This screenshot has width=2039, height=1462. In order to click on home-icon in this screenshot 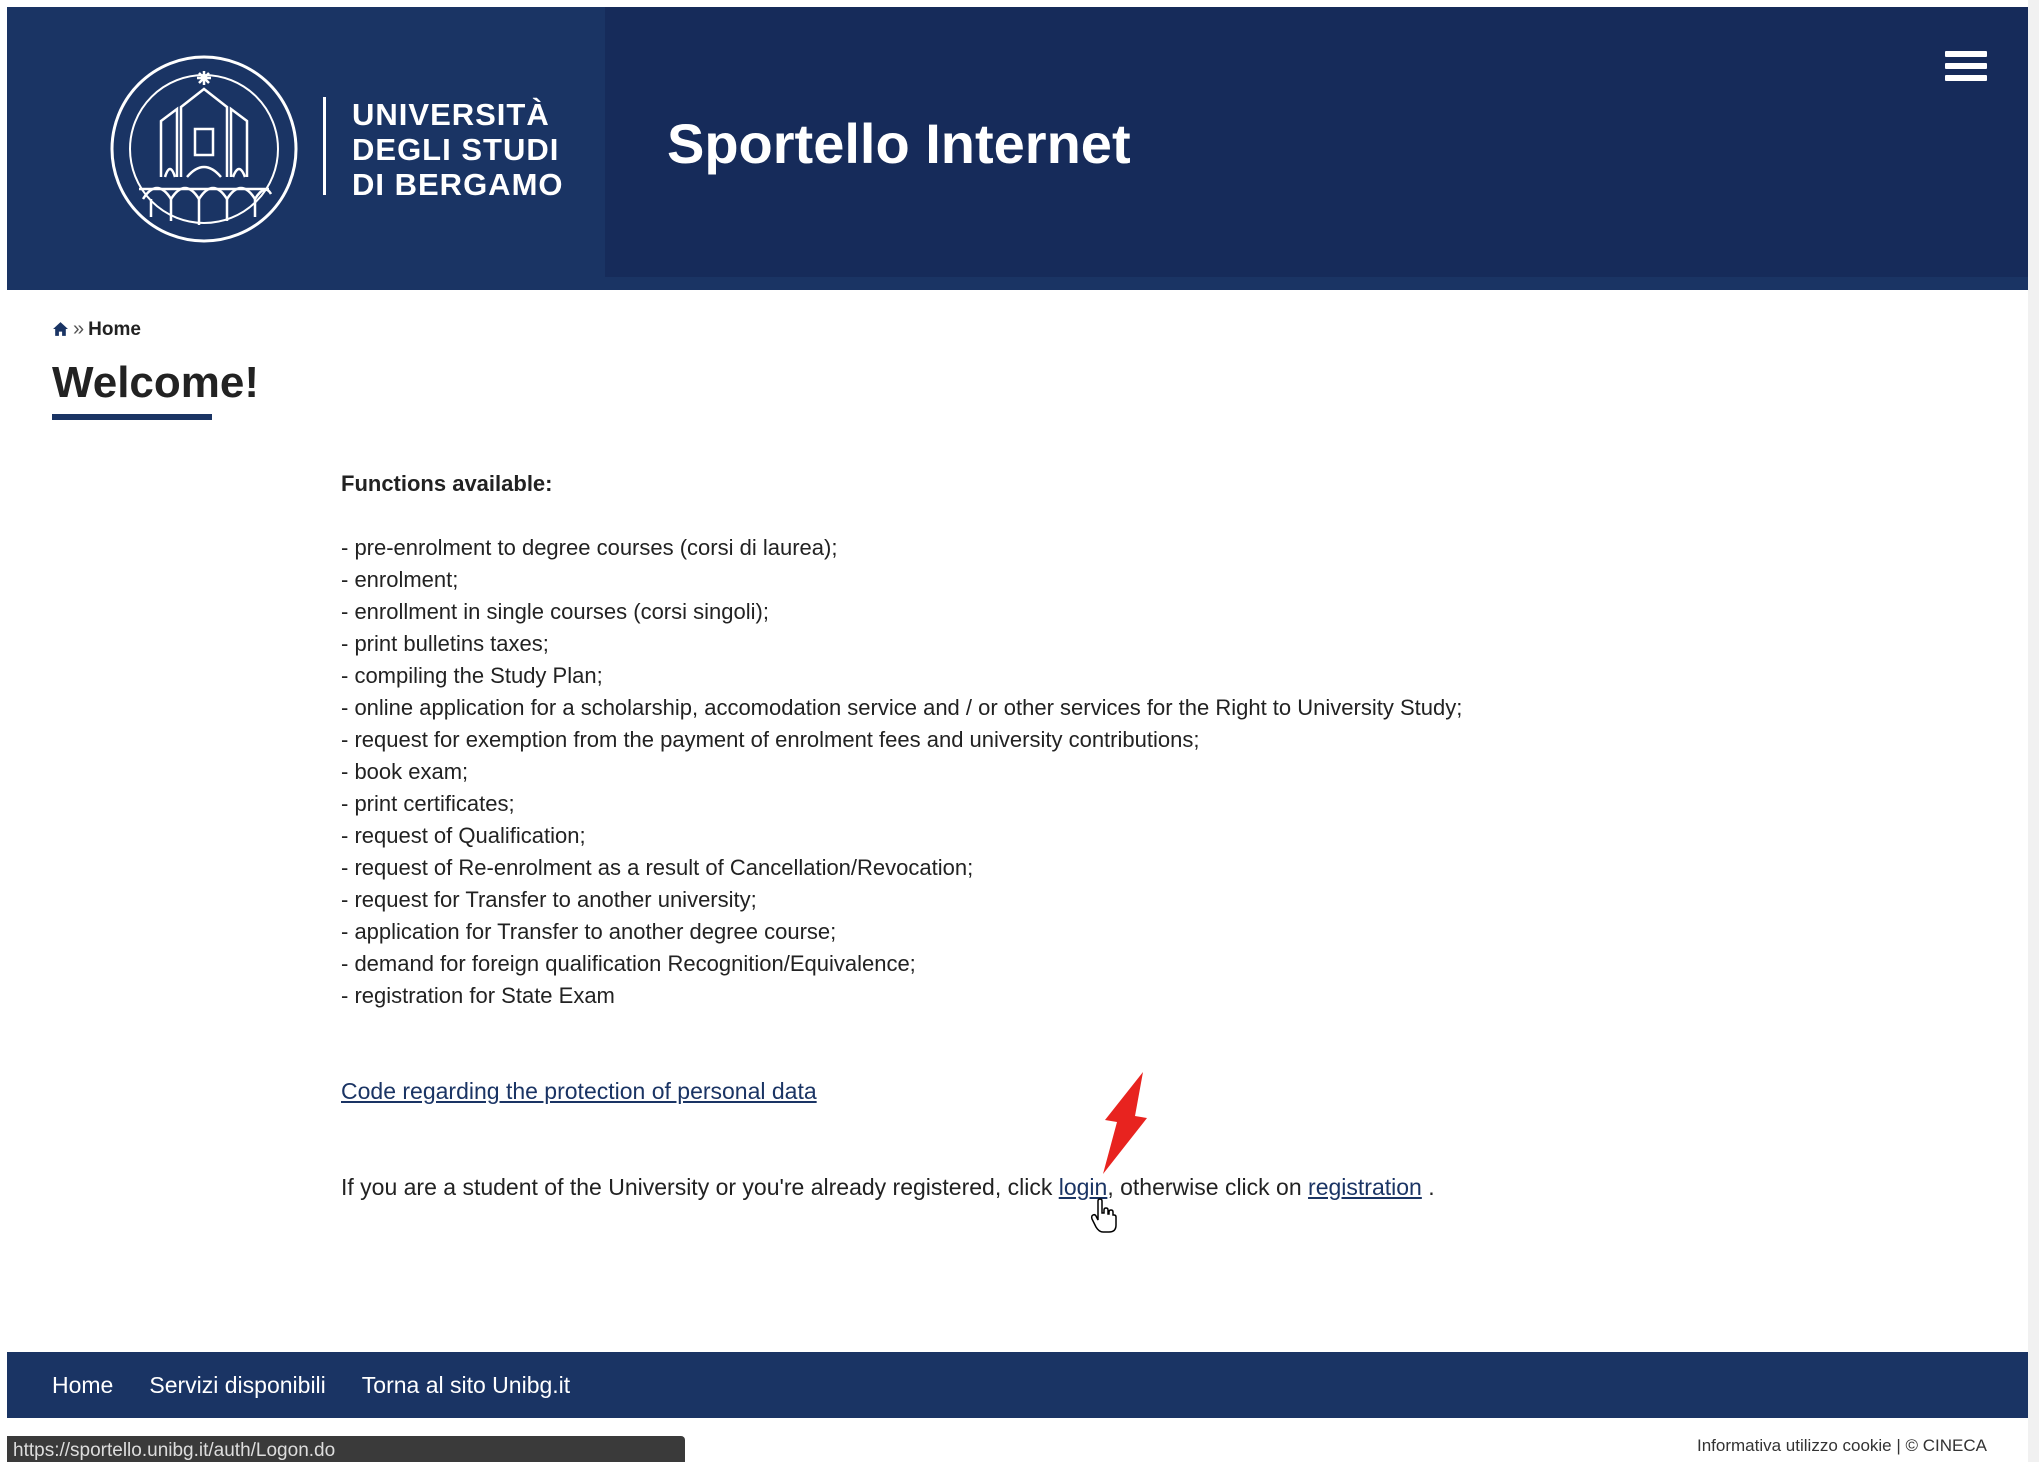, I will do `click(60, 329)`.